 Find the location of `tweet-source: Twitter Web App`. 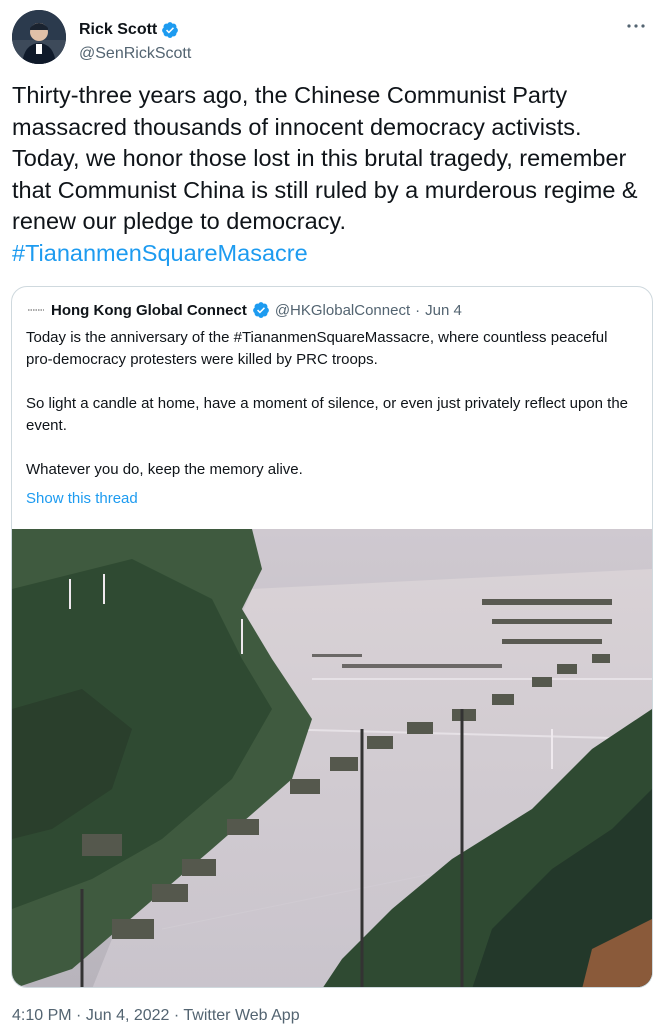

tweet-source: Twitter Web App is located at coordinates (241, 1015).